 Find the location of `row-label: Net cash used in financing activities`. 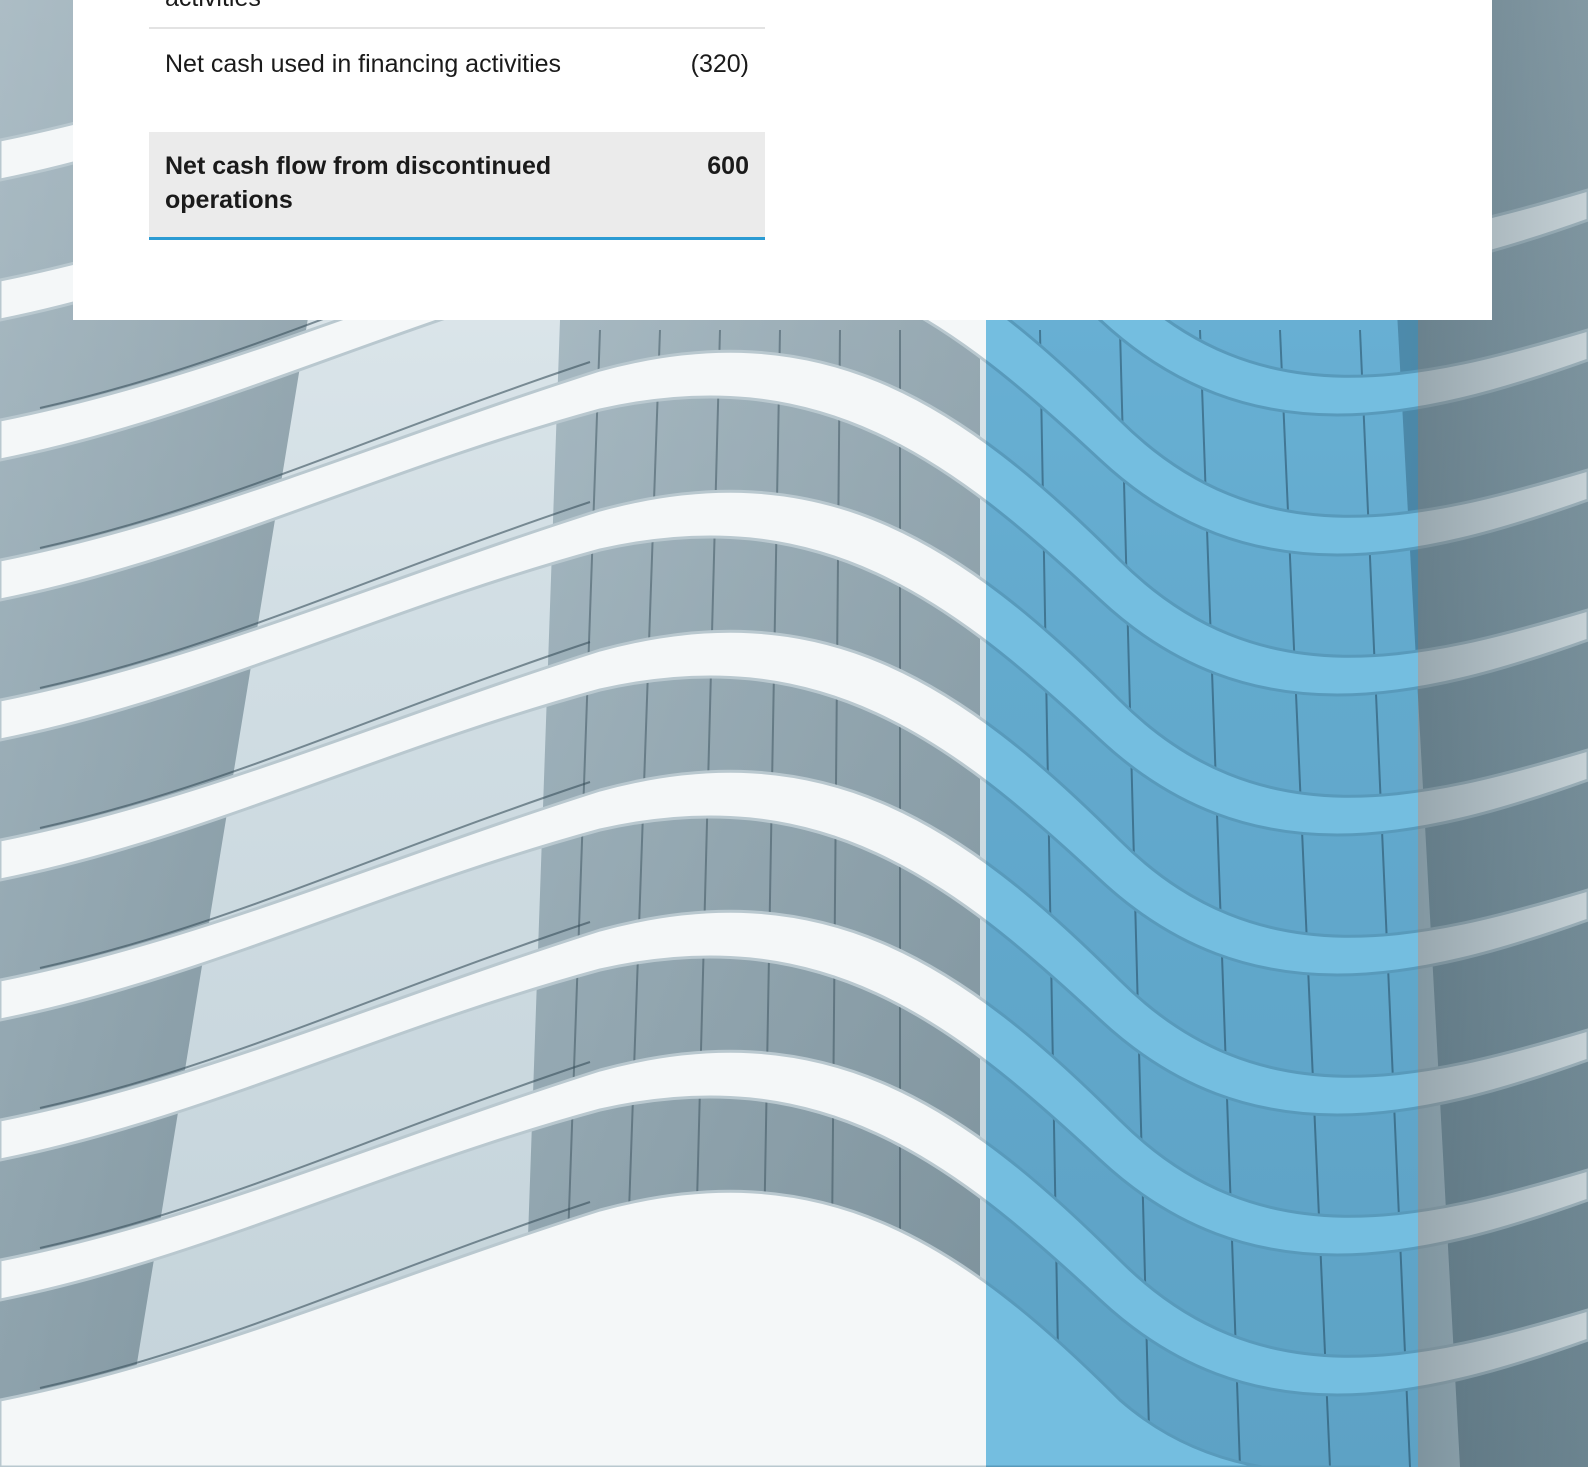

row-label: Net cash used in financing activities is located at coordinates (363, 64).